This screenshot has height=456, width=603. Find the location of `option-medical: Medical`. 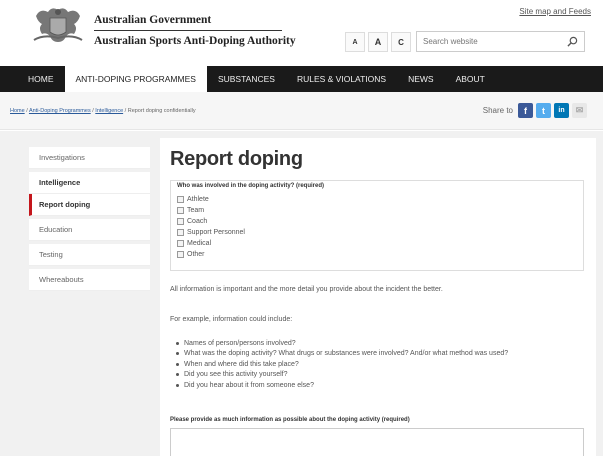

option-medical: Medical is located at coordinates (194, 243).